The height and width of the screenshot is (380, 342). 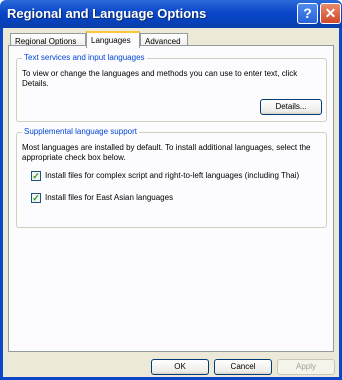 I want to click on help-icon: ?, so click(x=307, y=13).